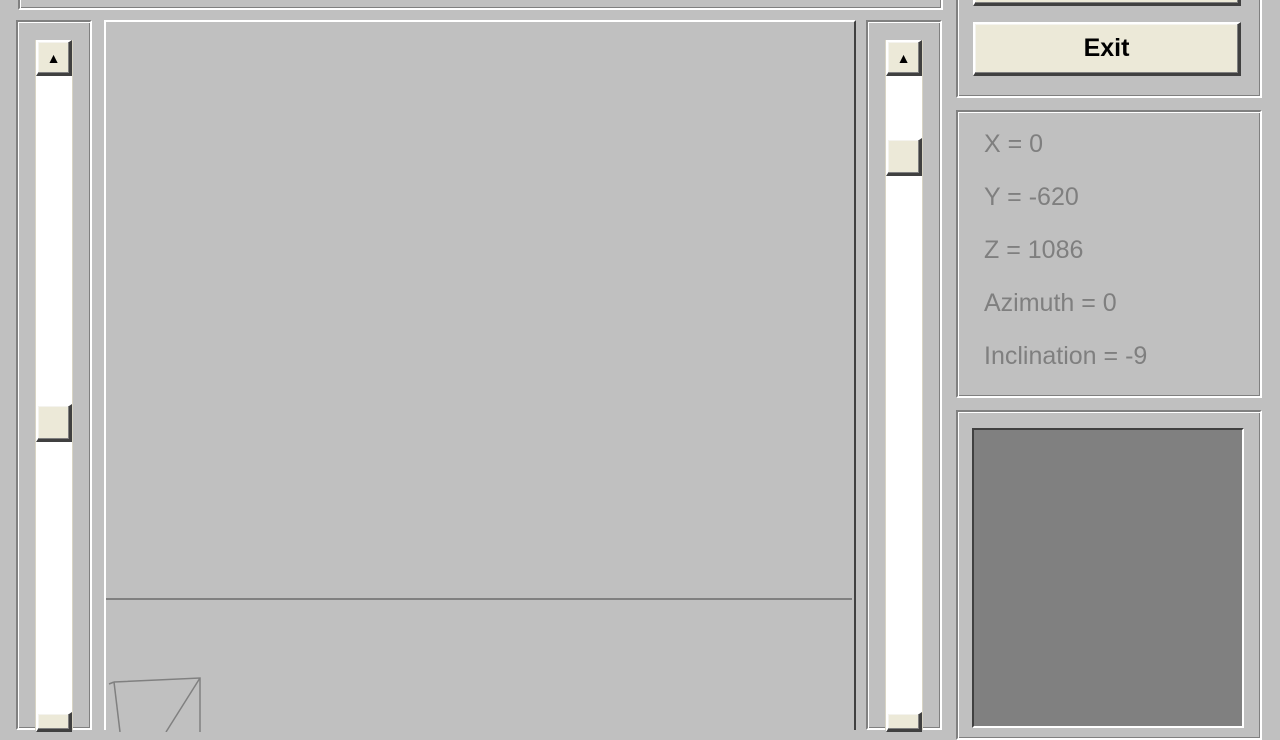 This screenshot has height=740, width=1280. I want to click on top-frame, so click(480, 5).